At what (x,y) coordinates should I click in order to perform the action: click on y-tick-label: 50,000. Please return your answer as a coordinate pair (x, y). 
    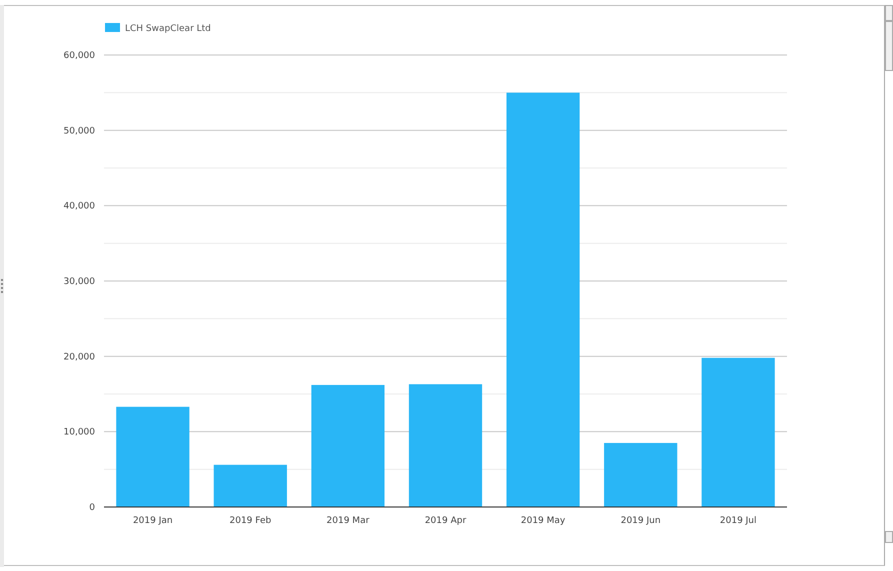
    Looking at the image, I should click on (79, 131).